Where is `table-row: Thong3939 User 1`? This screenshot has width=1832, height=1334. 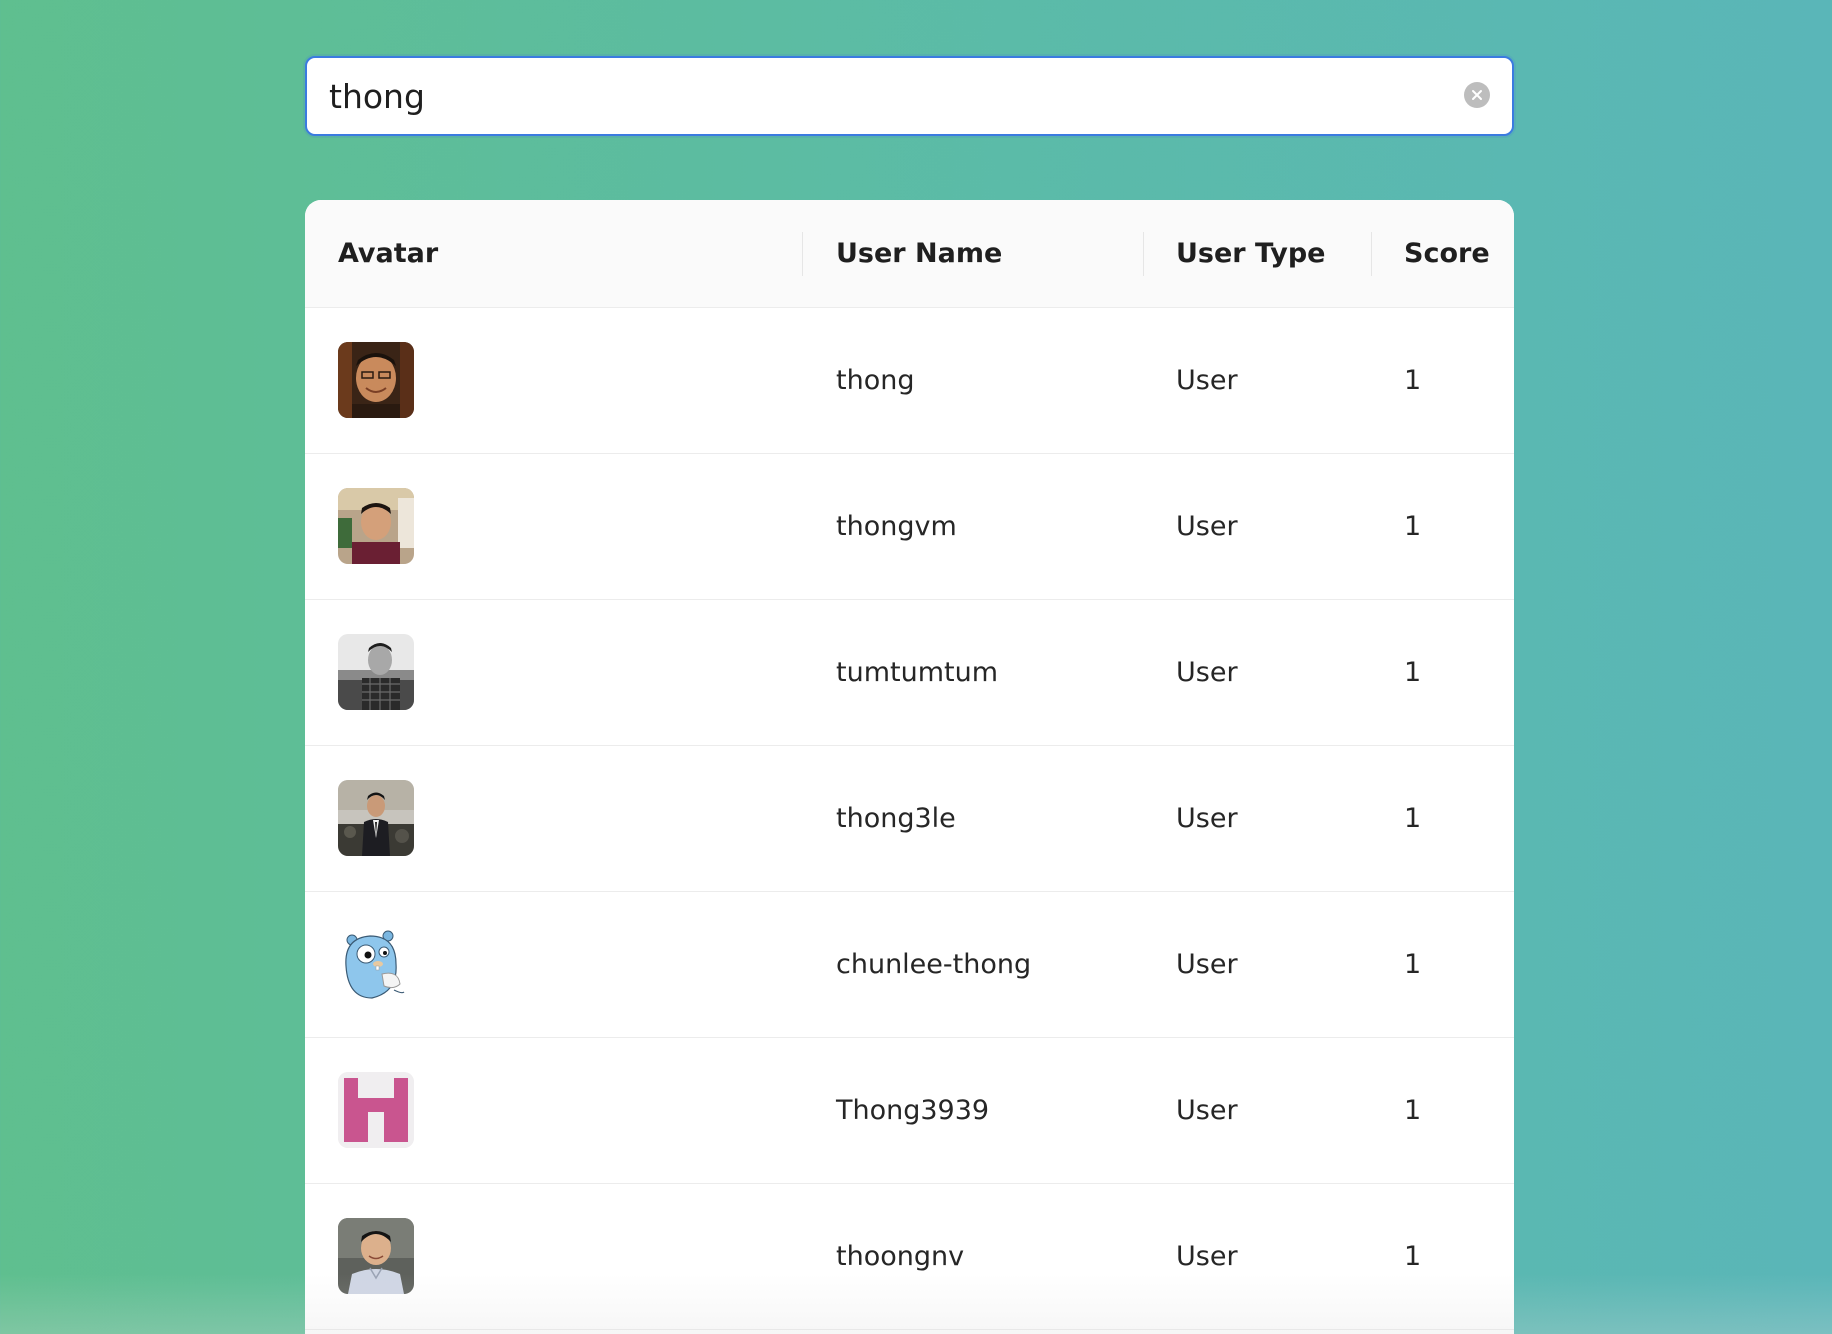 table-row: Thong3939 User 1 is located at coordinates (909, 1111).